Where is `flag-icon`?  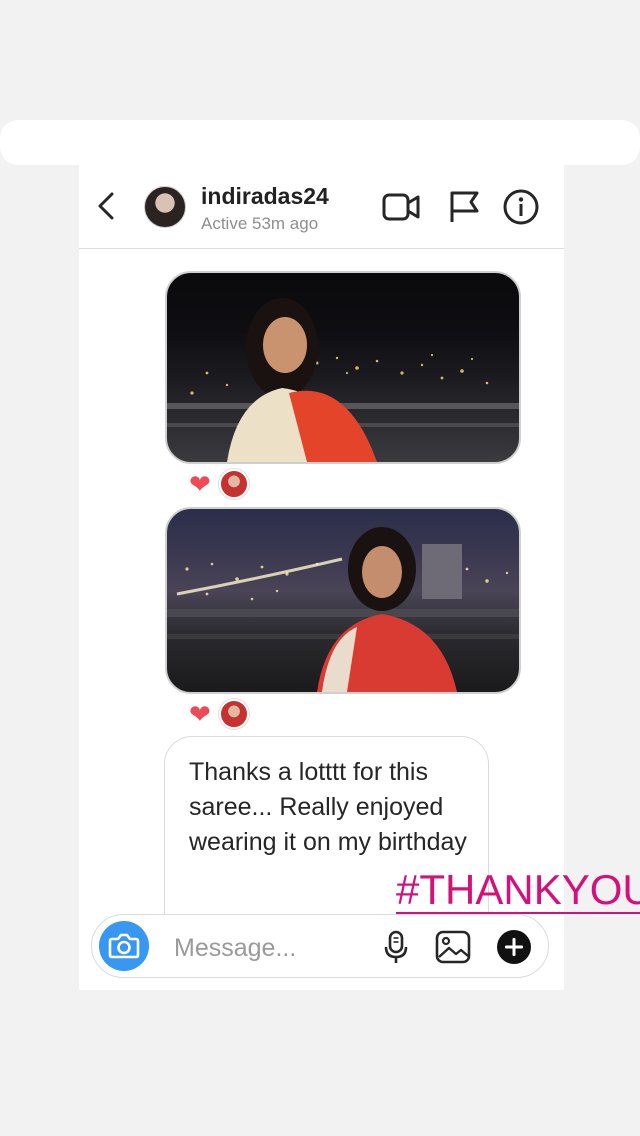 flag-icon is located at coordinates (465, 207).